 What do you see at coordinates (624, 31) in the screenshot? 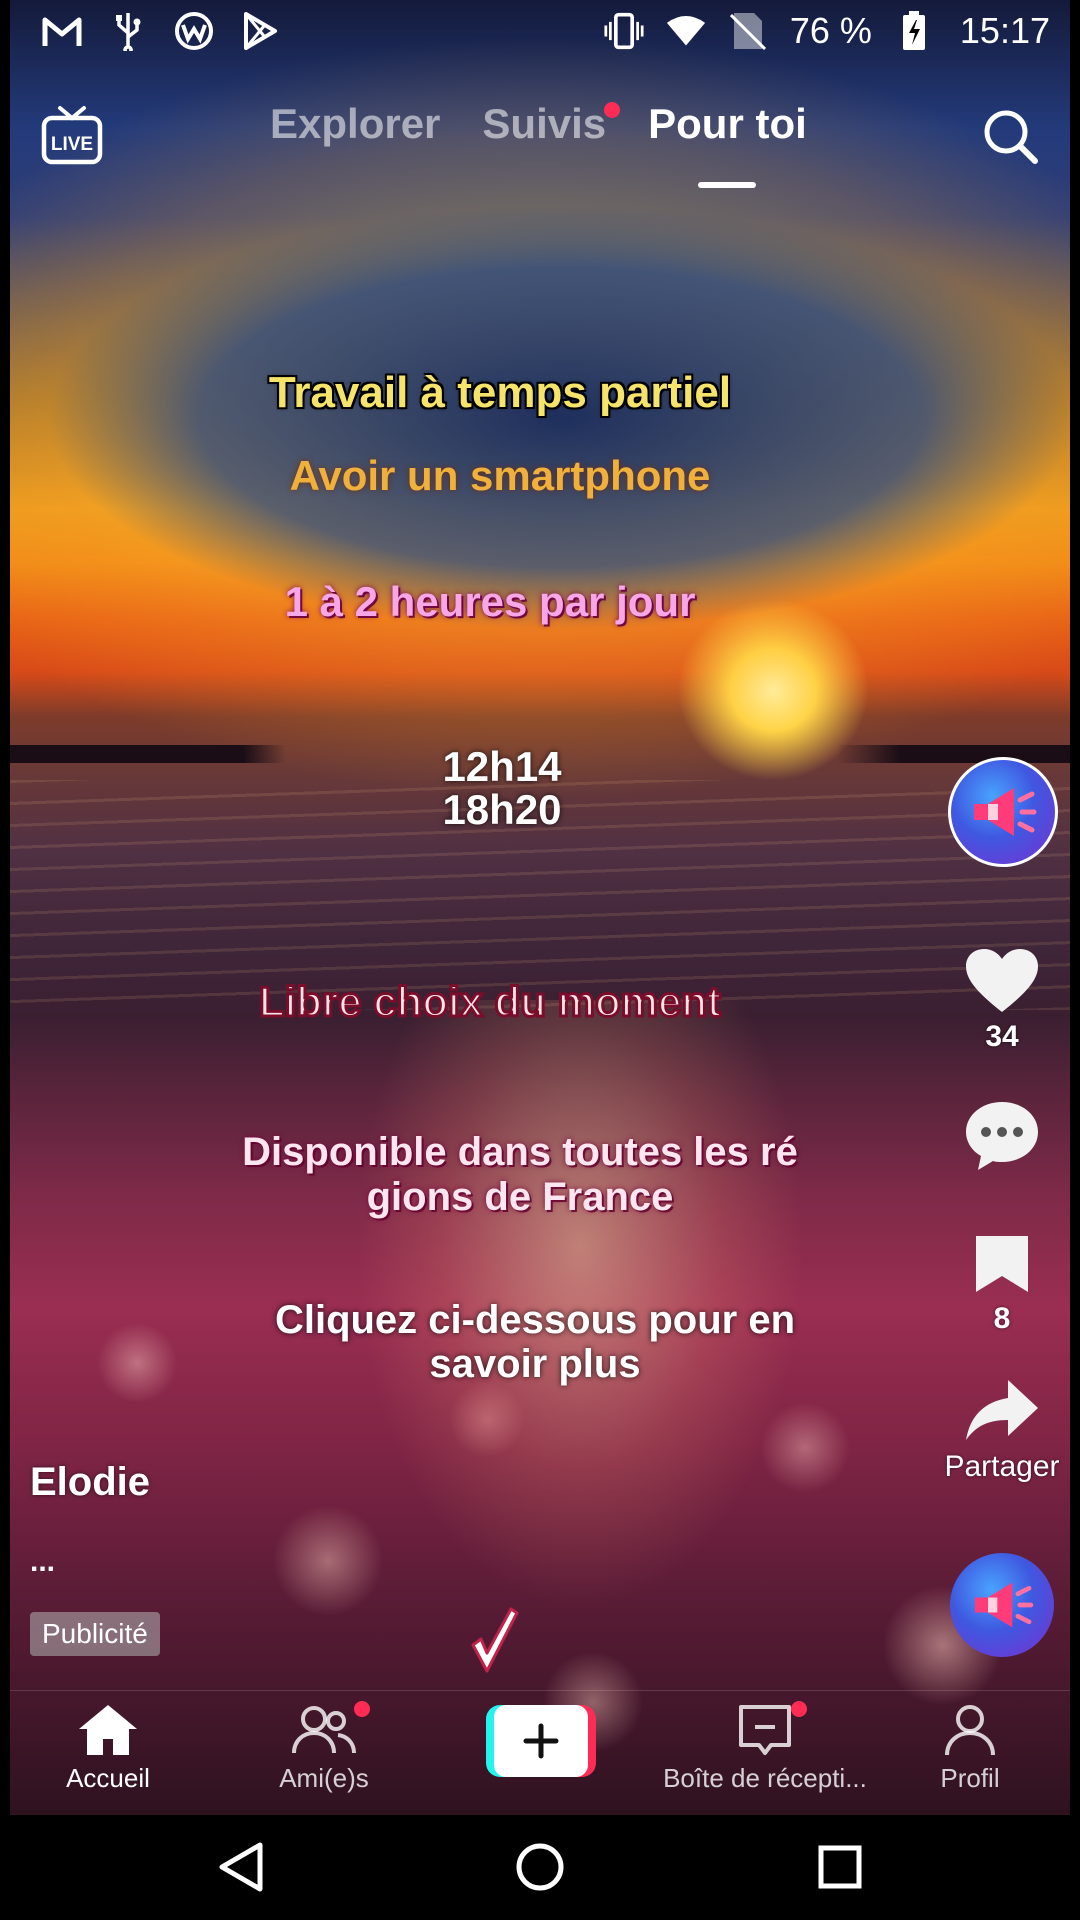
I see `vibrate-icon` at bounding box center [624, 31].